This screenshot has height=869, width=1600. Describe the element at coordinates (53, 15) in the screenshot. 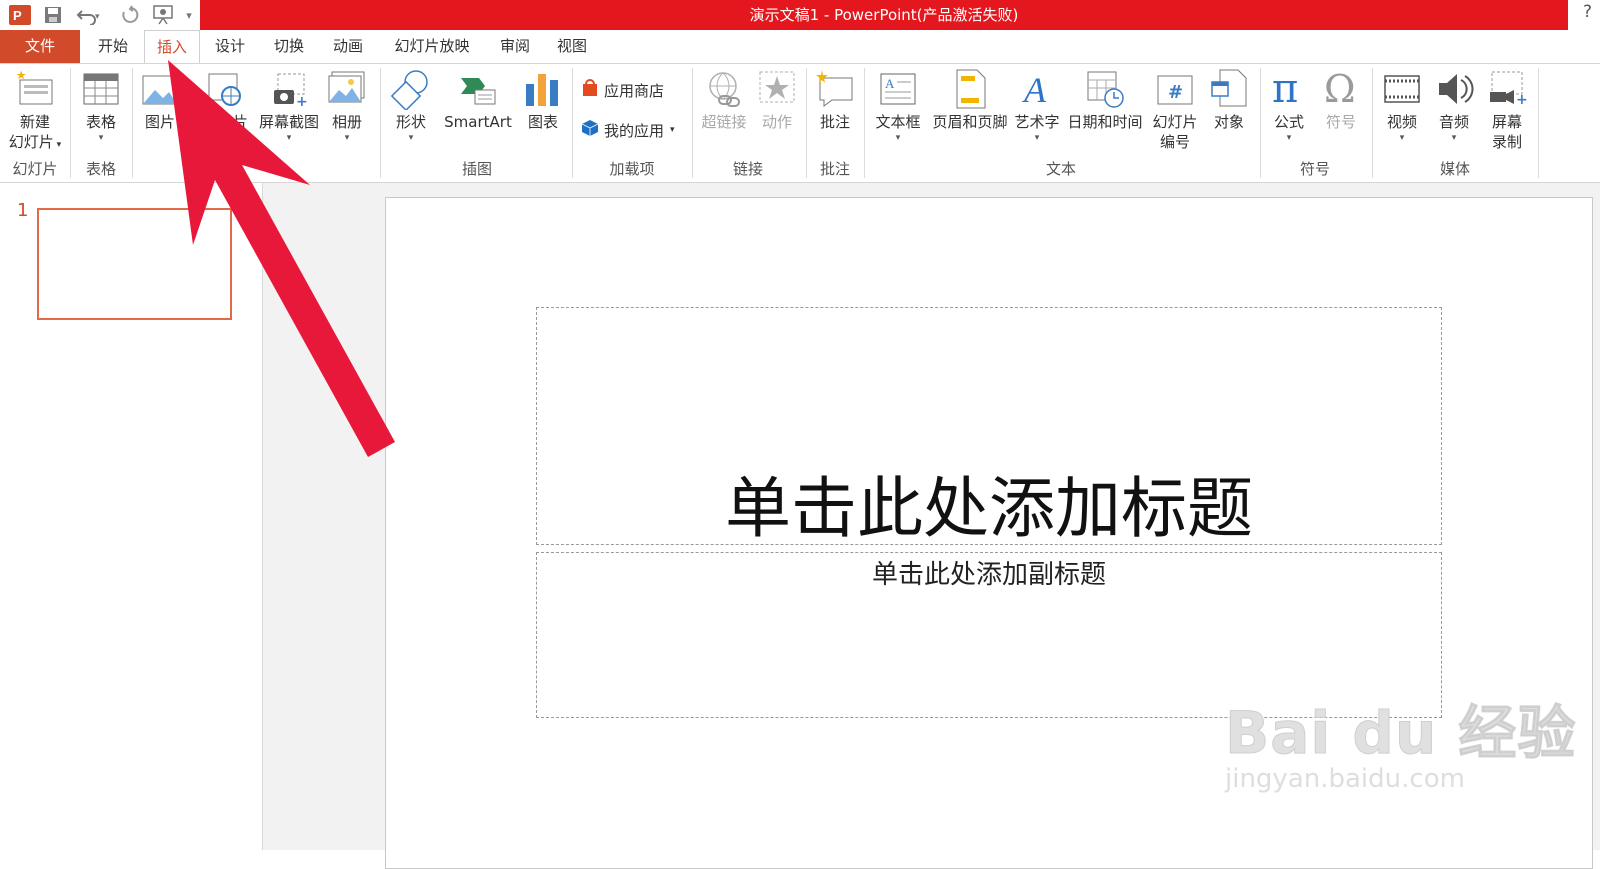

I see `save-icon` at that location.